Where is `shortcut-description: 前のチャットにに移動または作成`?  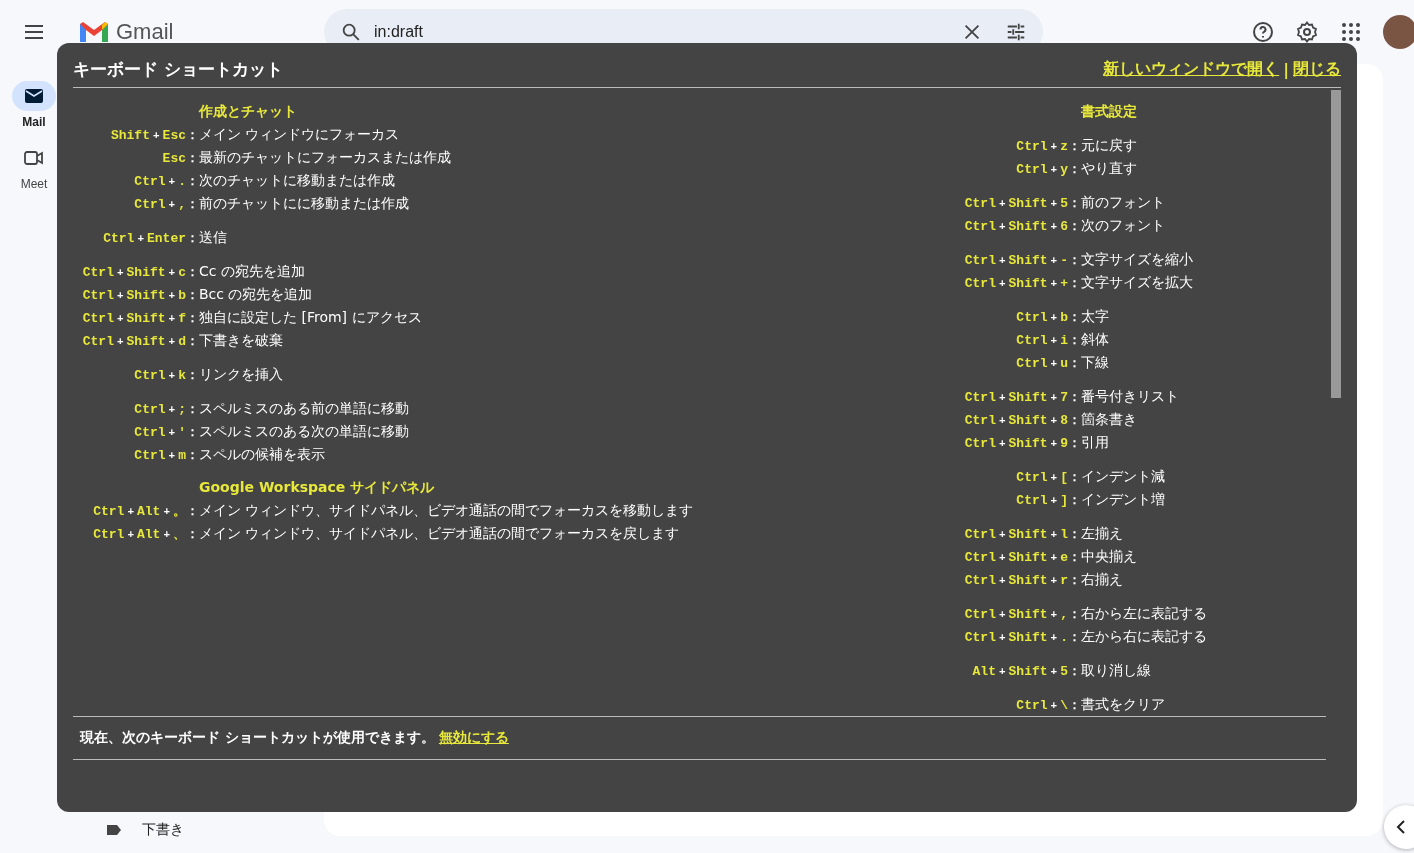 shortcut-description: 前のチャットにに移動または作成 is located at coordinates (304, 203).